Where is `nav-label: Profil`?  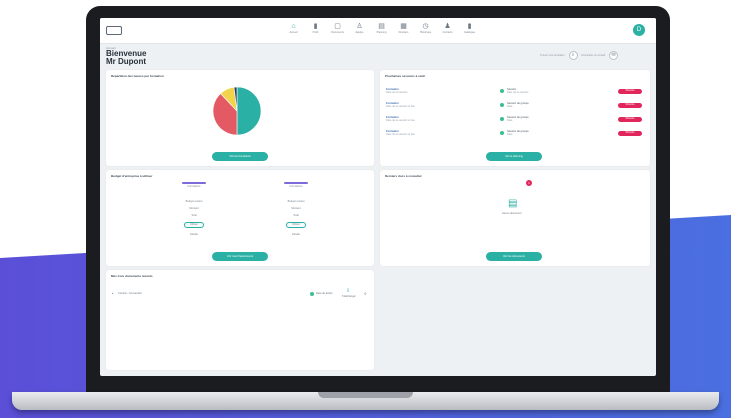
nav-label: Profil is located at coordinates (315, 32).